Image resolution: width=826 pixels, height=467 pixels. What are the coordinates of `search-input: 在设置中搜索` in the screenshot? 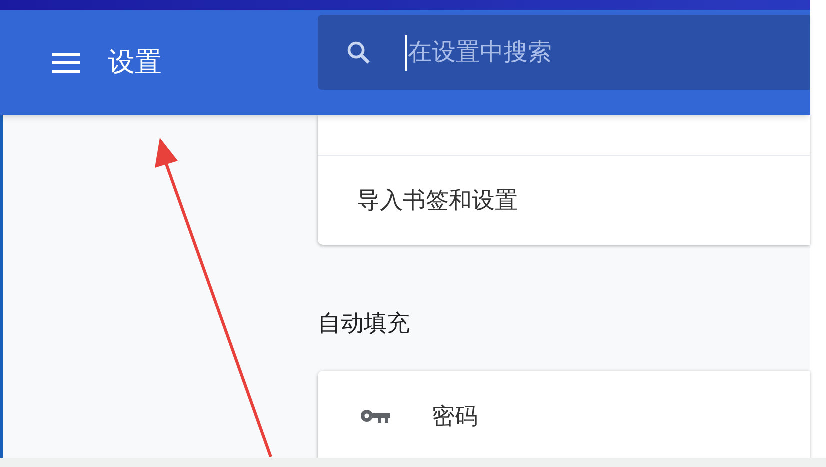 It's located at (607, 52).